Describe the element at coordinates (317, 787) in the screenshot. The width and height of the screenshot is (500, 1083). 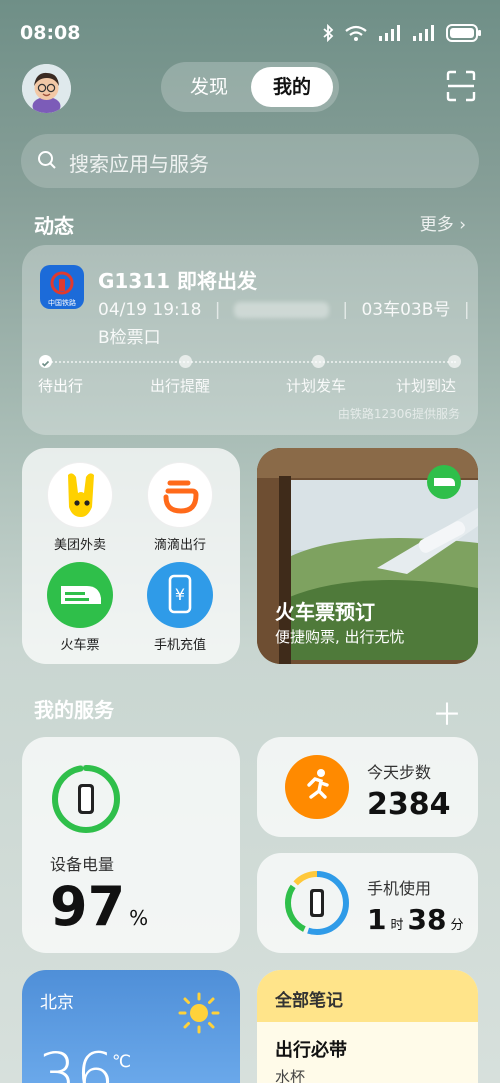
I see `running-icon` at that location.